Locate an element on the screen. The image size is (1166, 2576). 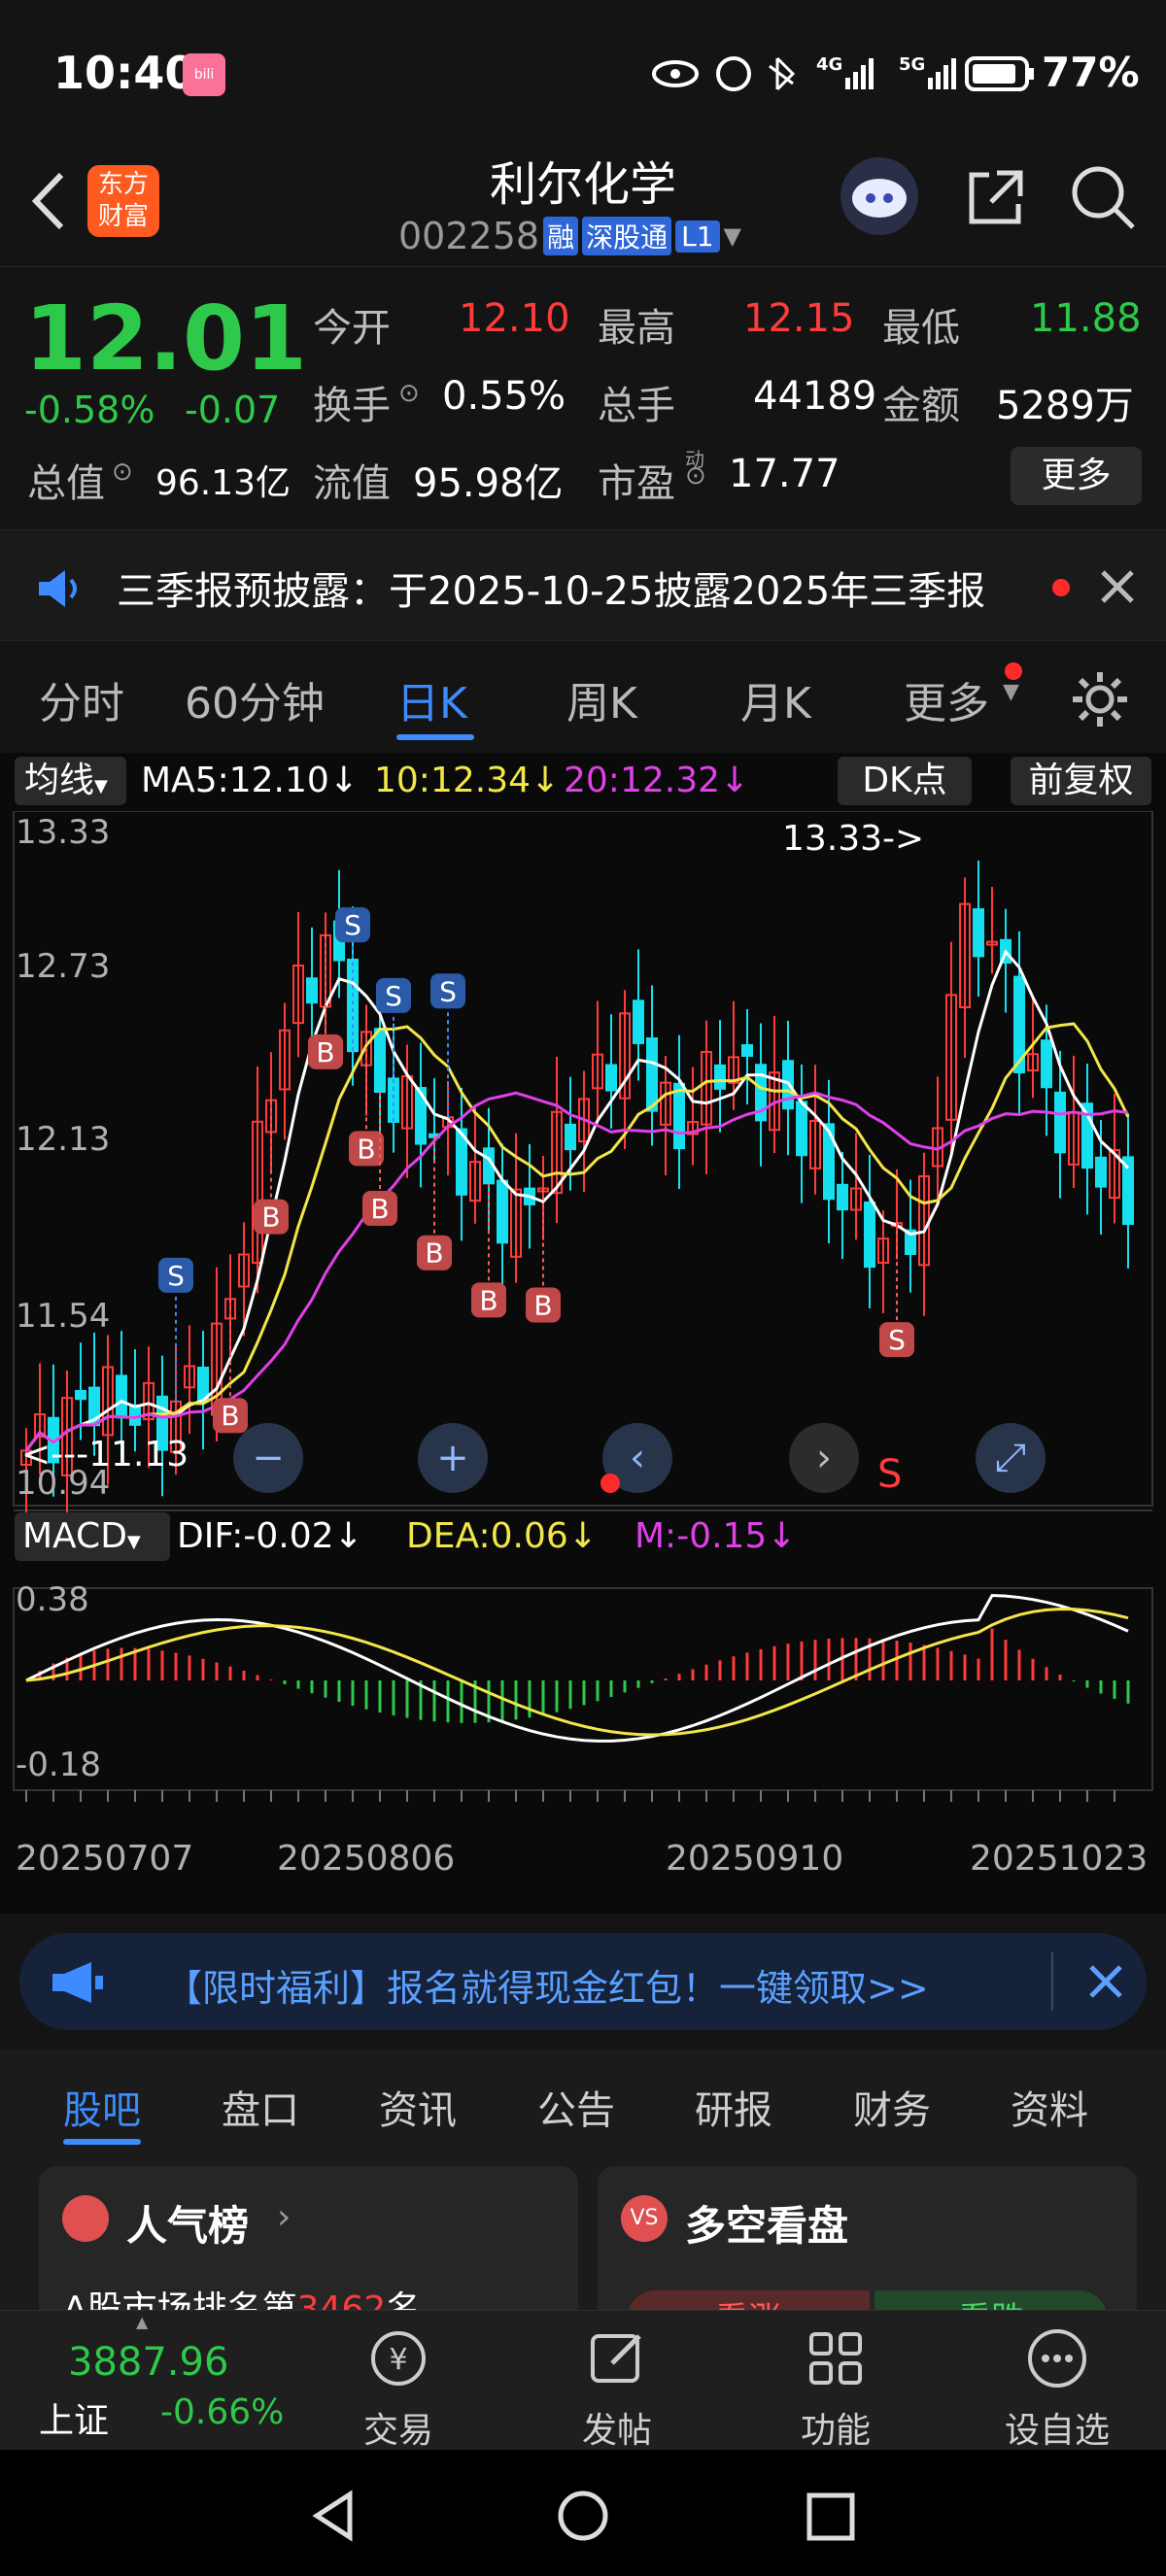
tab-weekly: 周K is located at coordinates (601, 699).